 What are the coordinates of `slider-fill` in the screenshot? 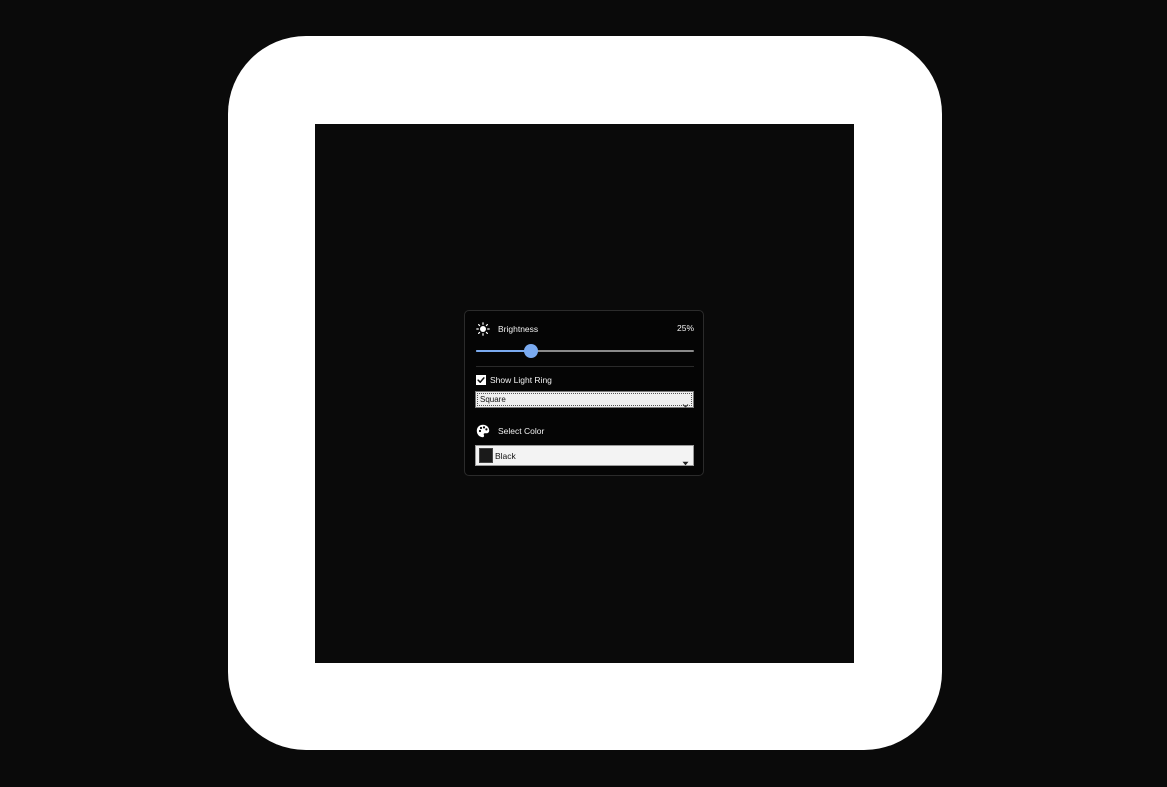 It's located at (503, 351).